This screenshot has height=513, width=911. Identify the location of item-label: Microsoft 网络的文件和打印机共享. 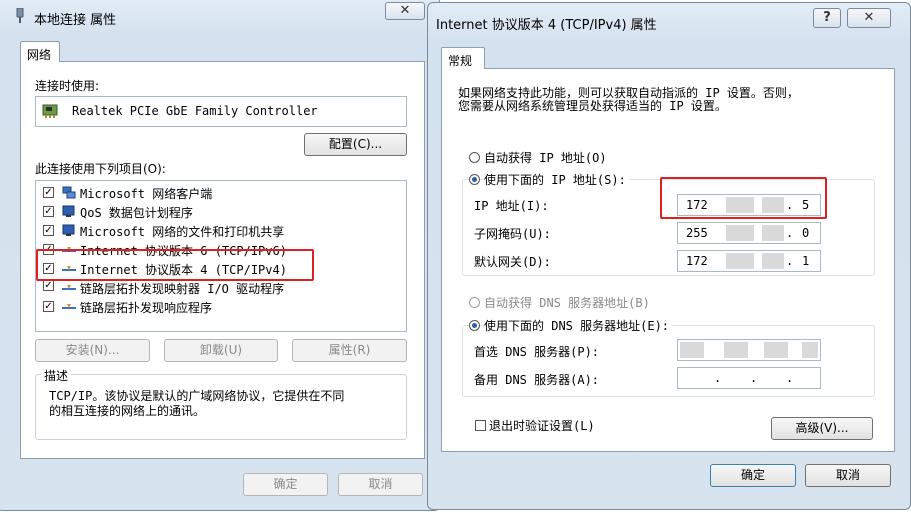
(182, 232).